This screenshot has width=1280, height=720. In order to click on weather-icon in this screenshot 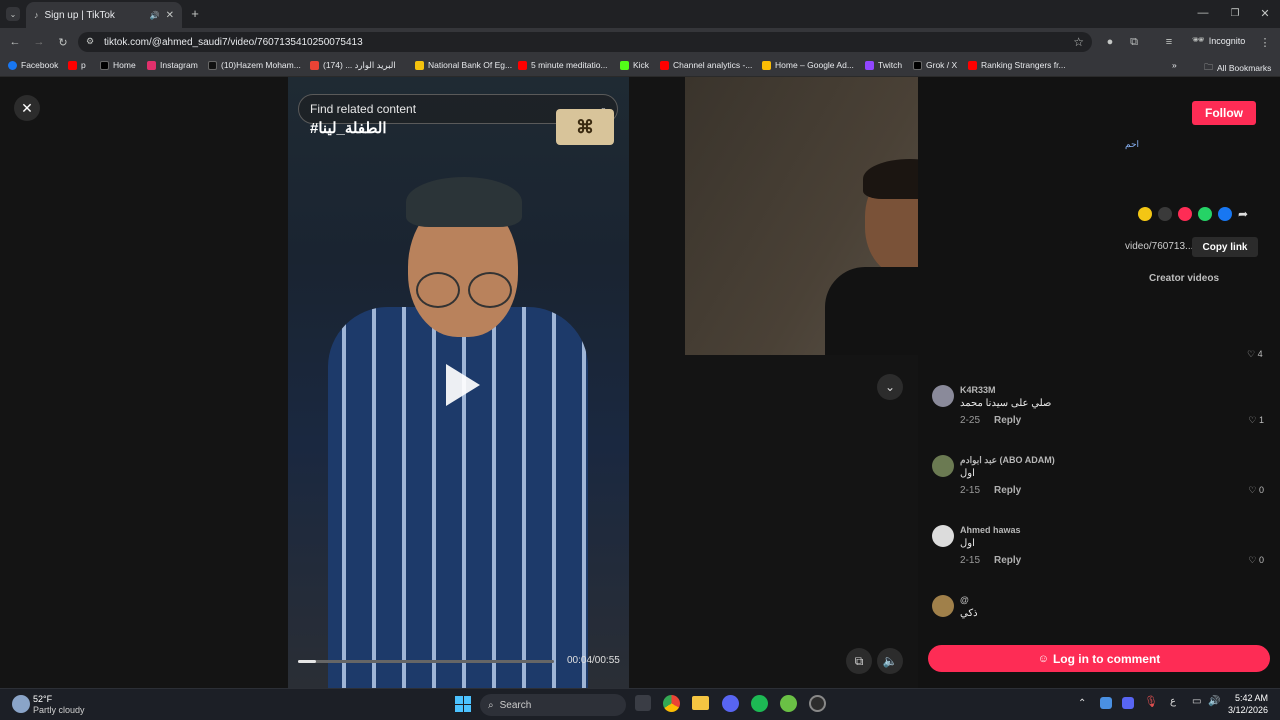, I will do `click(21, 704)`.